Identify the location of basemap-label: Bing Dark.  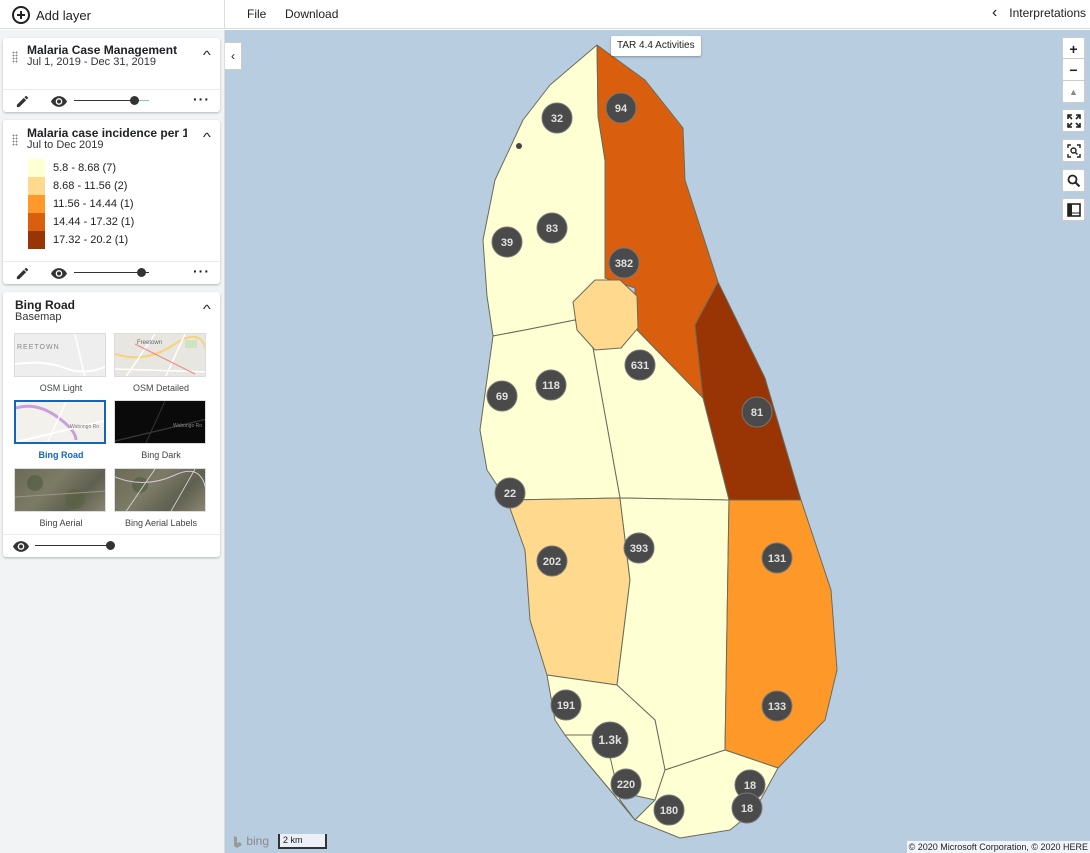
(161, 455).